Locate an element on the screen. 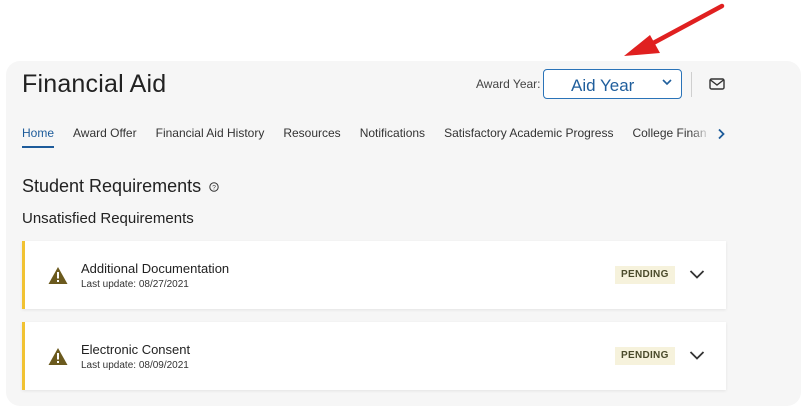 Image resolution: width=805 pixels, height=406 pixels. requirement-last-update: Last update: 08/09/2021 is located at coordinates (135, 365).